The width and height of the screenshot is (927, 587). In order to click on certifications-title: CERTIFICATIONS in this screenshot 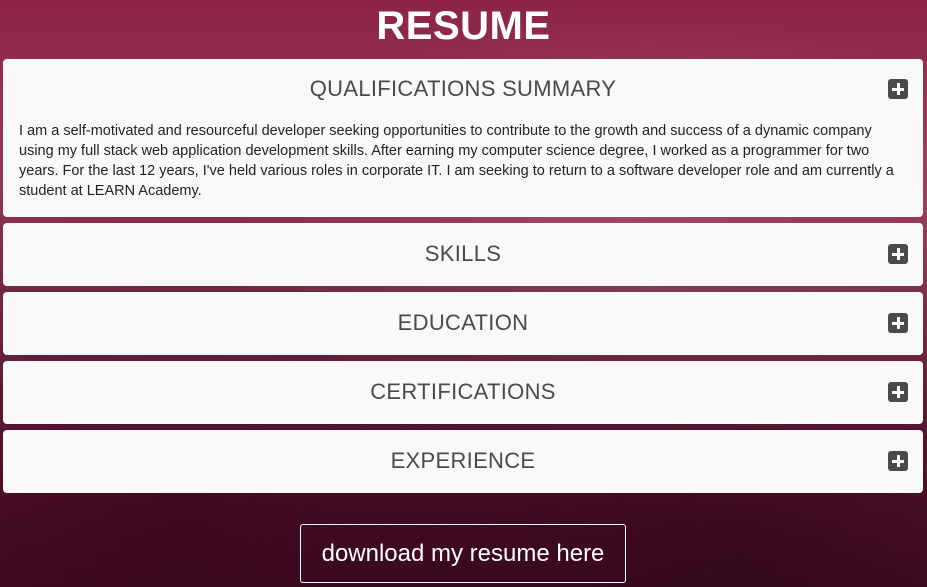, I will do `click(463, 391)`.